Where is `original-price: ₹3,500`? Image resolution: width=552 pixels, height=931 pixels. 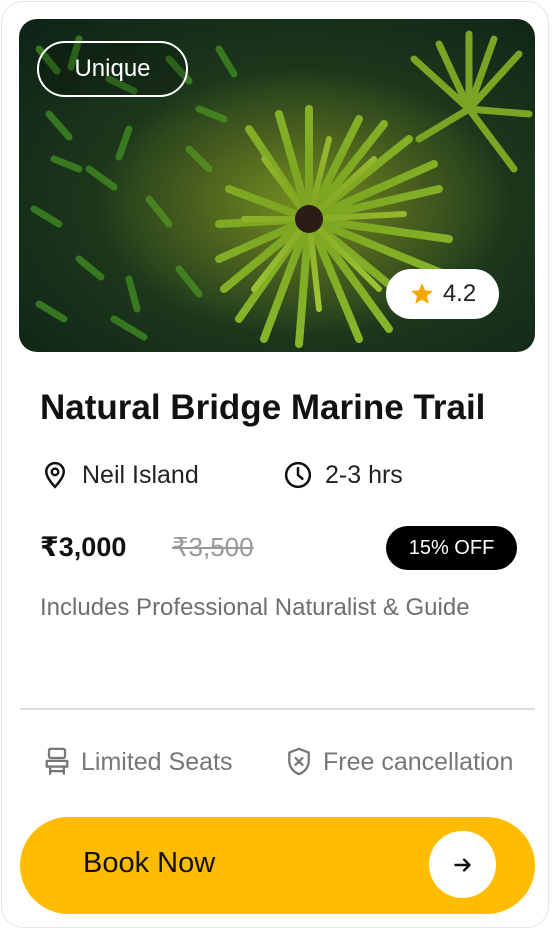 original-price: ₹3,500 is located at coordinates (213, 547).